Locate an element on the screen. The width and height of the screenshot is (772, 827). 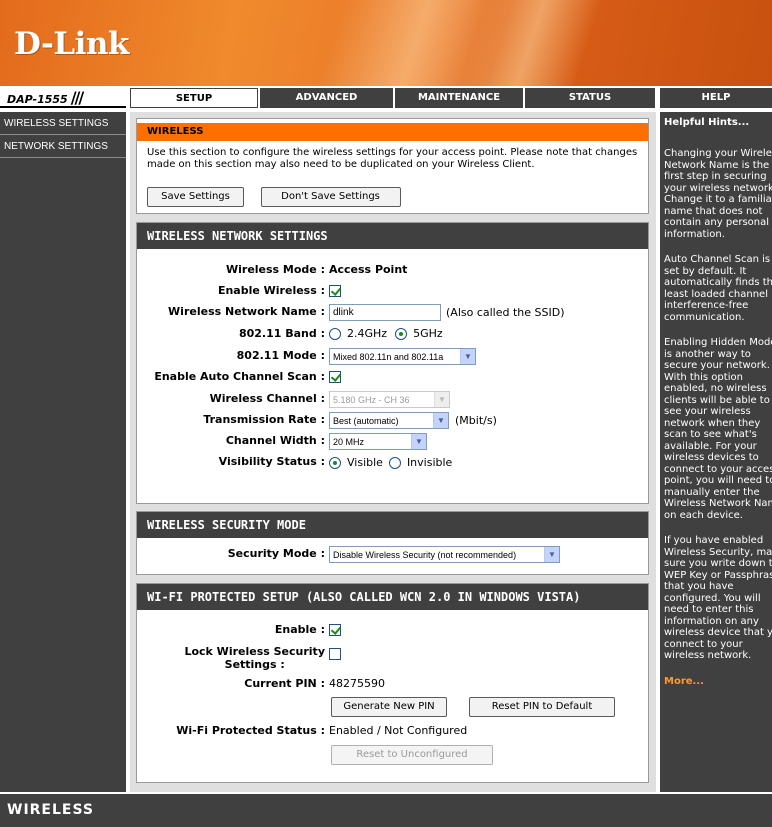
channel-width-row: Channel Width : 20 MHz ▼ is located at coordinates (392, 441).